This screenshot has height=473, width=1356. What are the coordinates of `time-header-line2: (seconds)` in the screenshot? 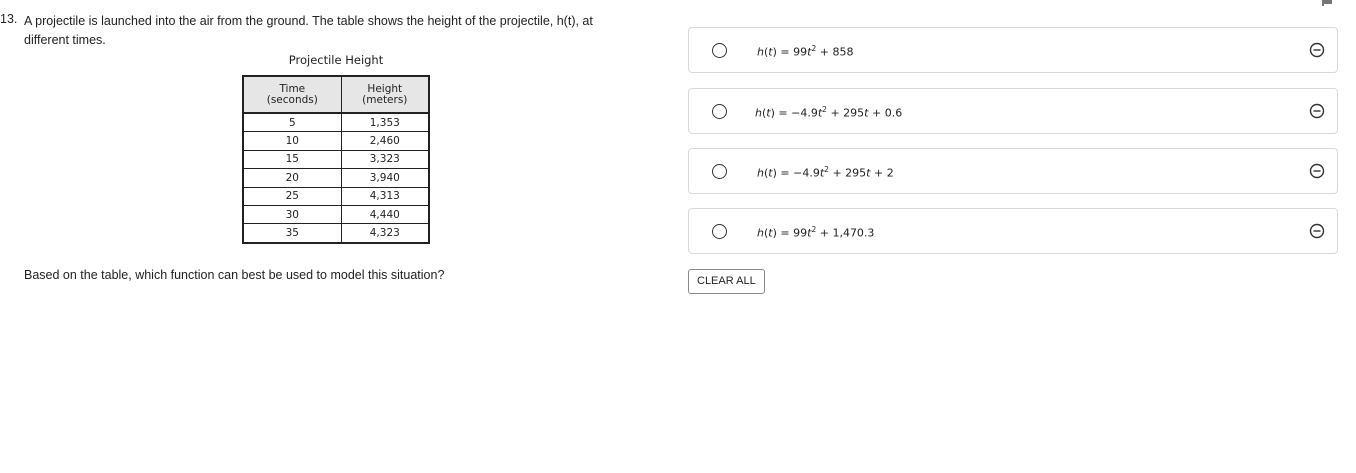 It's located at (292, 100).